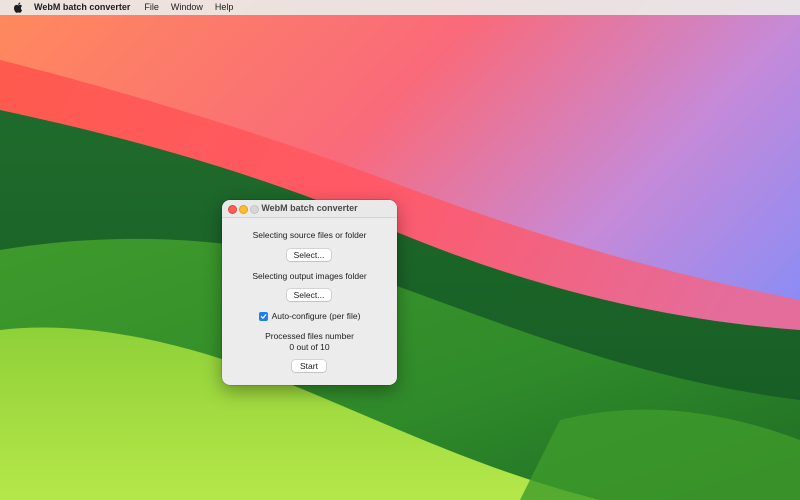 This screenshot has height=500, width=800. Describe the element at coordinates (309, 366) in the screenshot. I see `start-button: Start` at that location.